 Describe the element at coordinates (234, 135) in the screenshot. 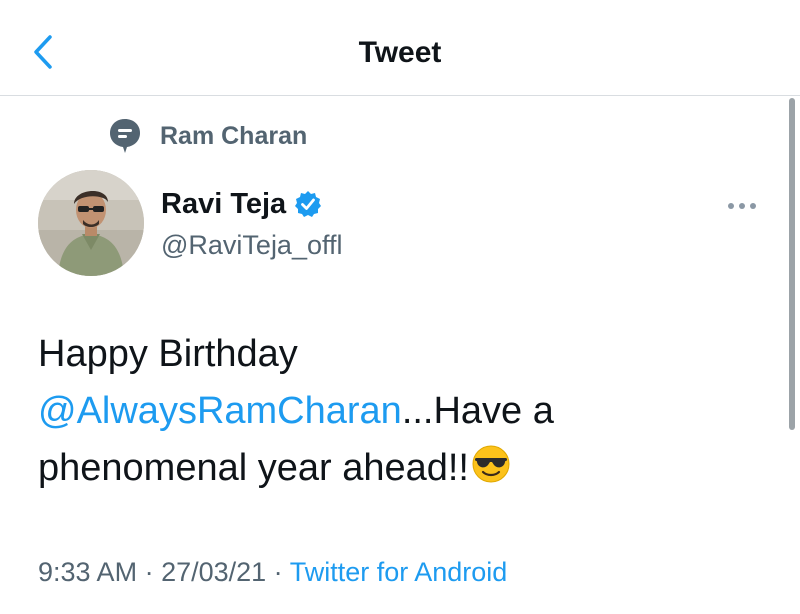

I see `context-label: Ram Charan` at that location.